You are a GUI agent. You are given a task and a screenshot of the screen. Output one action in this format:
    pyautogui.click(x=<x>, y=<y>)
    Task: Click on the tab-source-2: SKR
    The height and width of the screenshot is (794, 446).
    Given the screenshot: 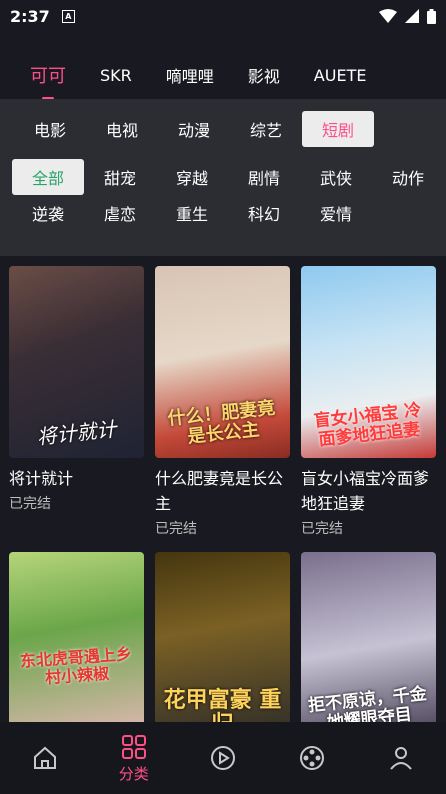 What is the action you would take?
    pyautogui.click(x=116, y=75)
    